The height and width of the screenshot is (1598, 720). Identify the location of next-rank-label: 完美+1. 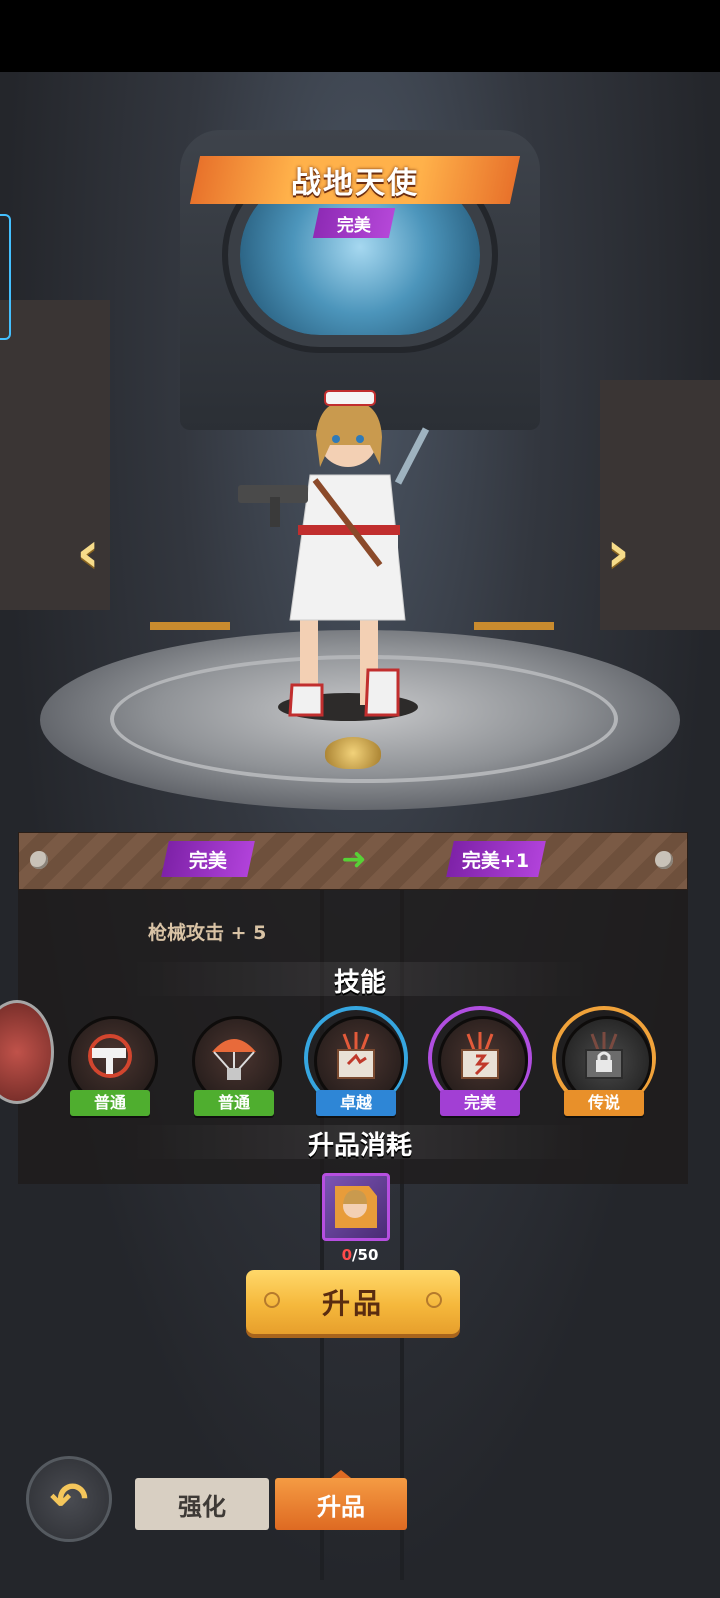
(496, 860).